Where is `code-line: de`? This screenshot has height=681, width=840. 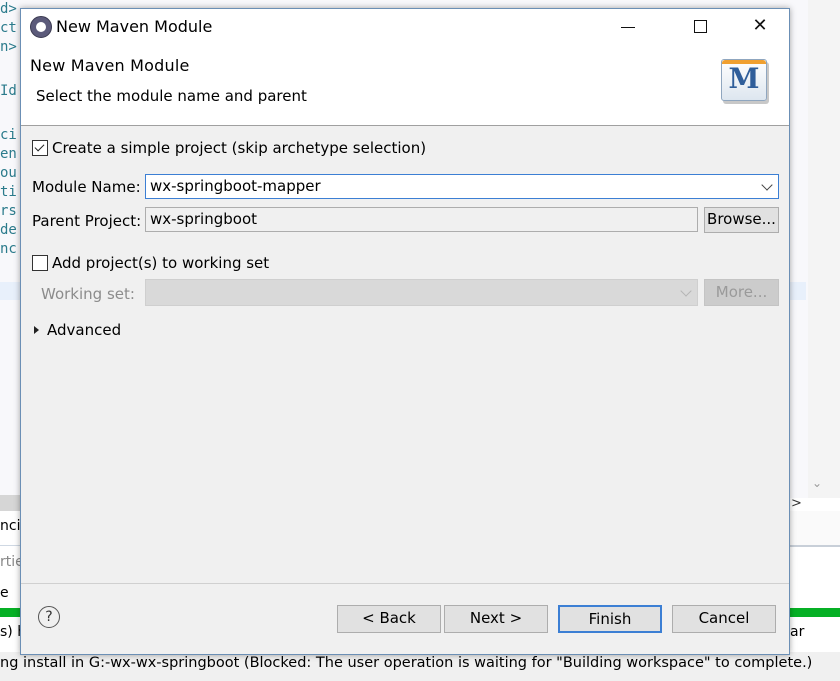 code-line: de is located at coordinates (8, 230).